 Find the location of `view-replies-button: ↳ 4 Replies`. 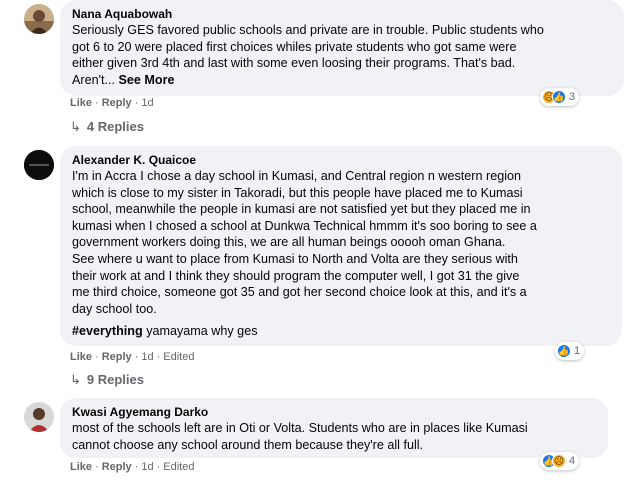

view-replies-button: ↳ 4 Replies is located at coordinates (107, 127).